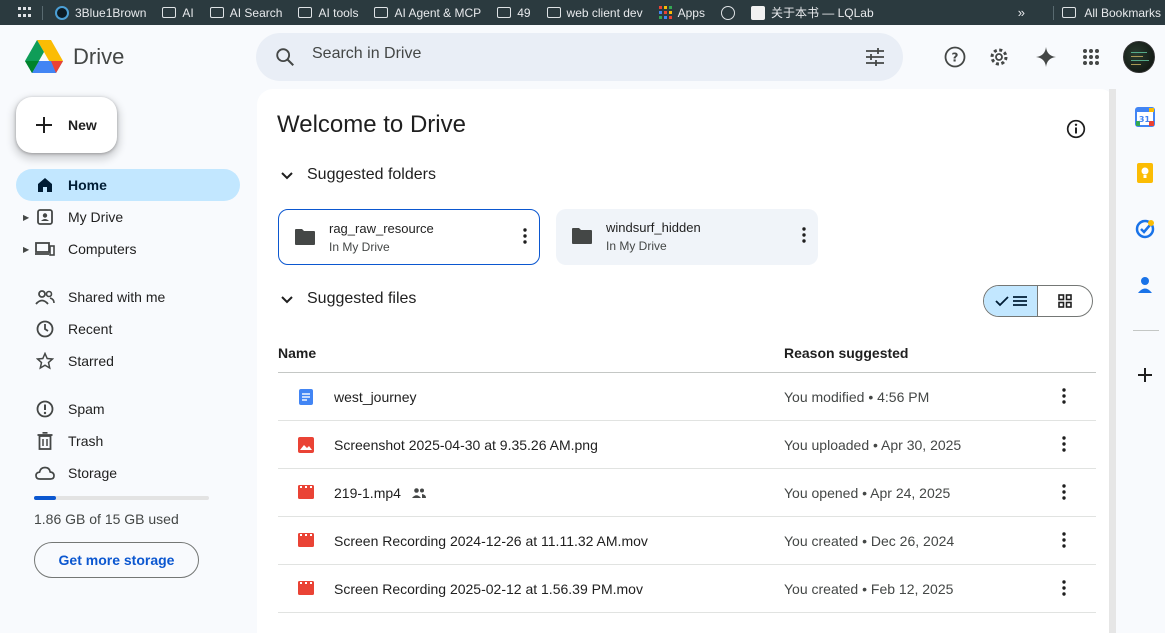 This screenshot has width=1165, height=633. I want to click on add-addon-button, so click(1145, 375).